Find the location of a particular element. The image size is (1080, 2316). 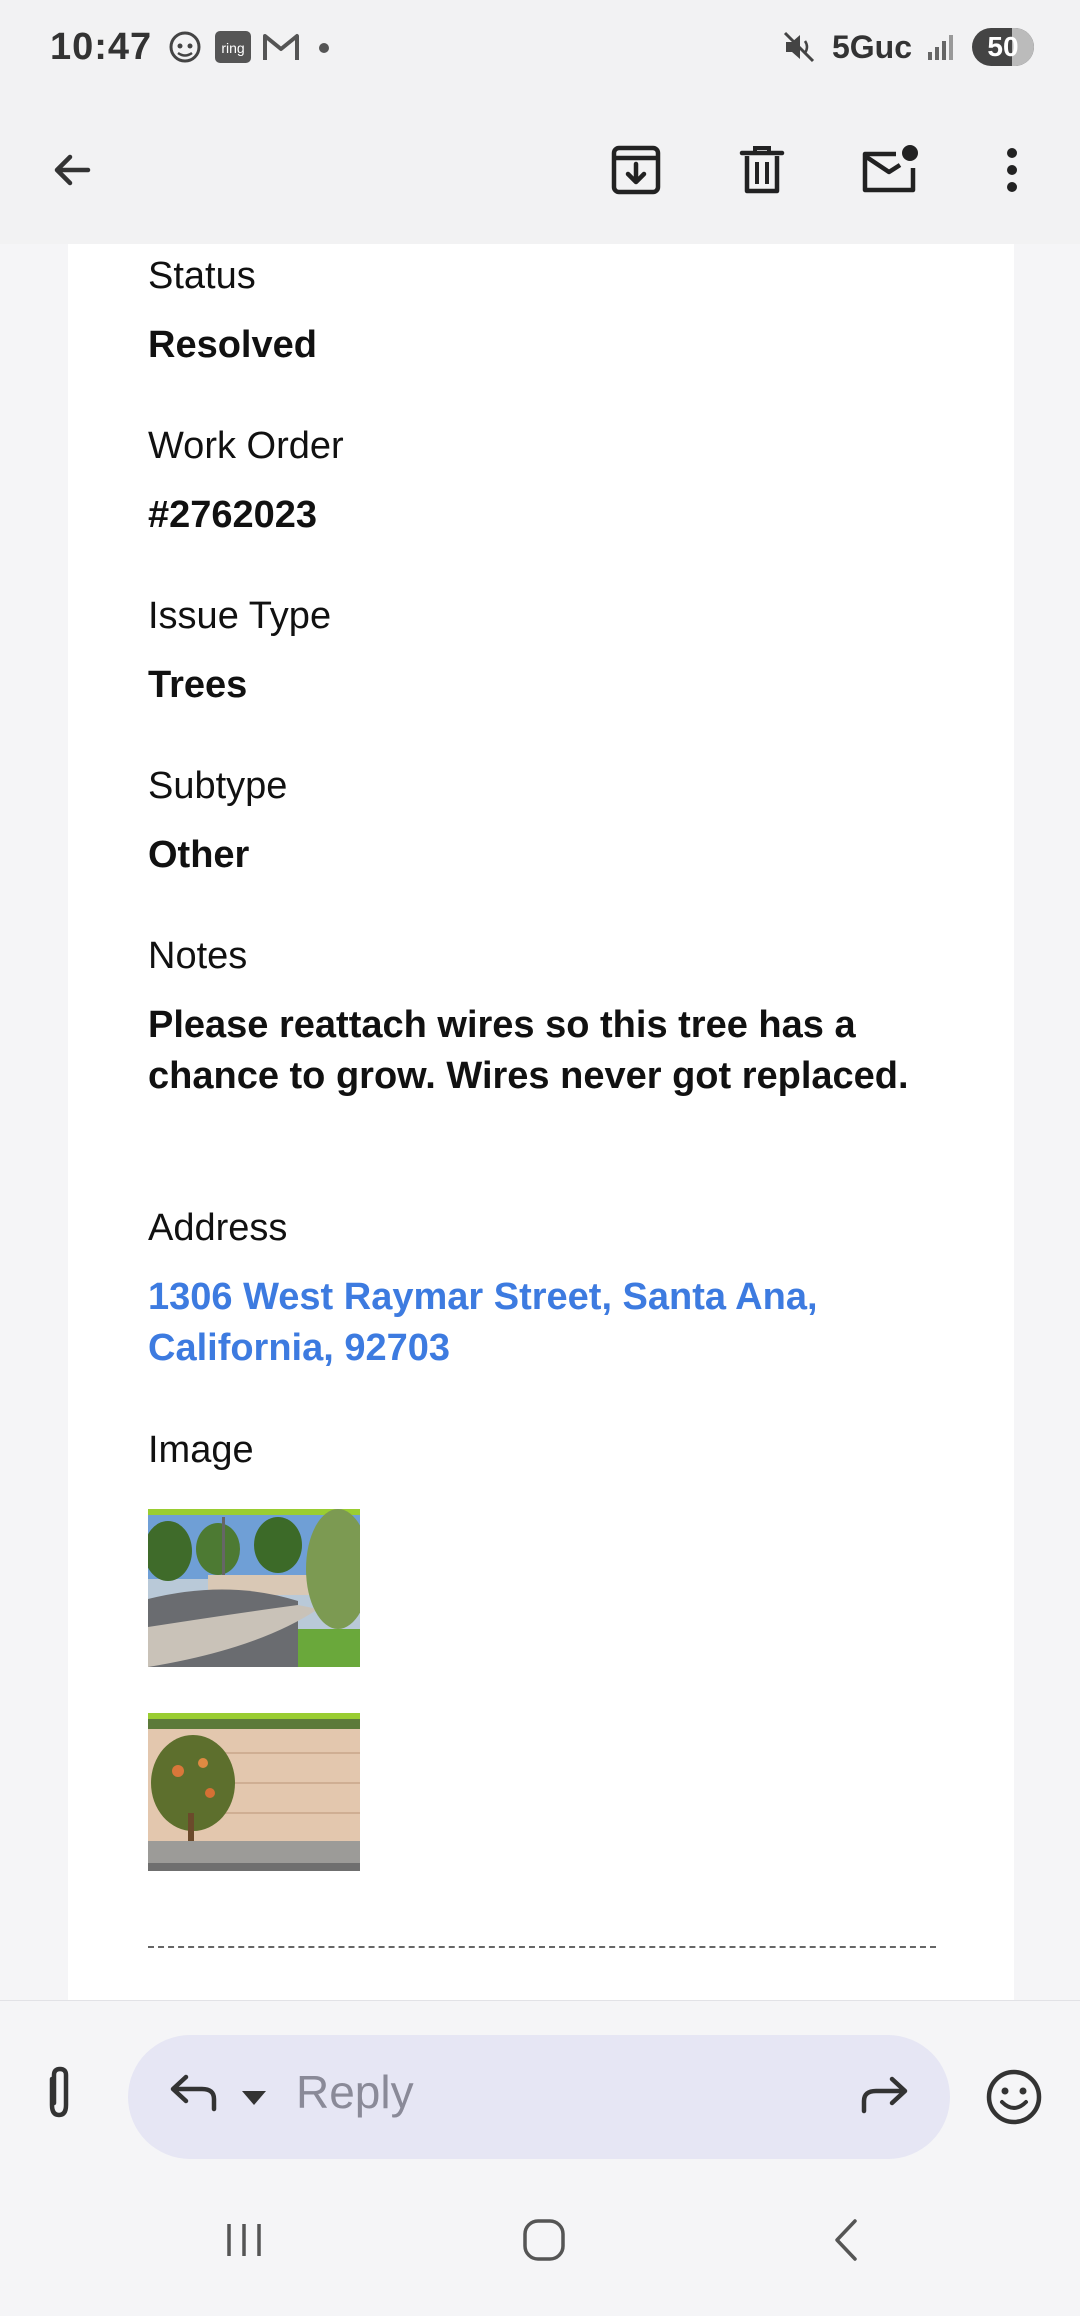

attach-button is located at coordinates (59, 2095).